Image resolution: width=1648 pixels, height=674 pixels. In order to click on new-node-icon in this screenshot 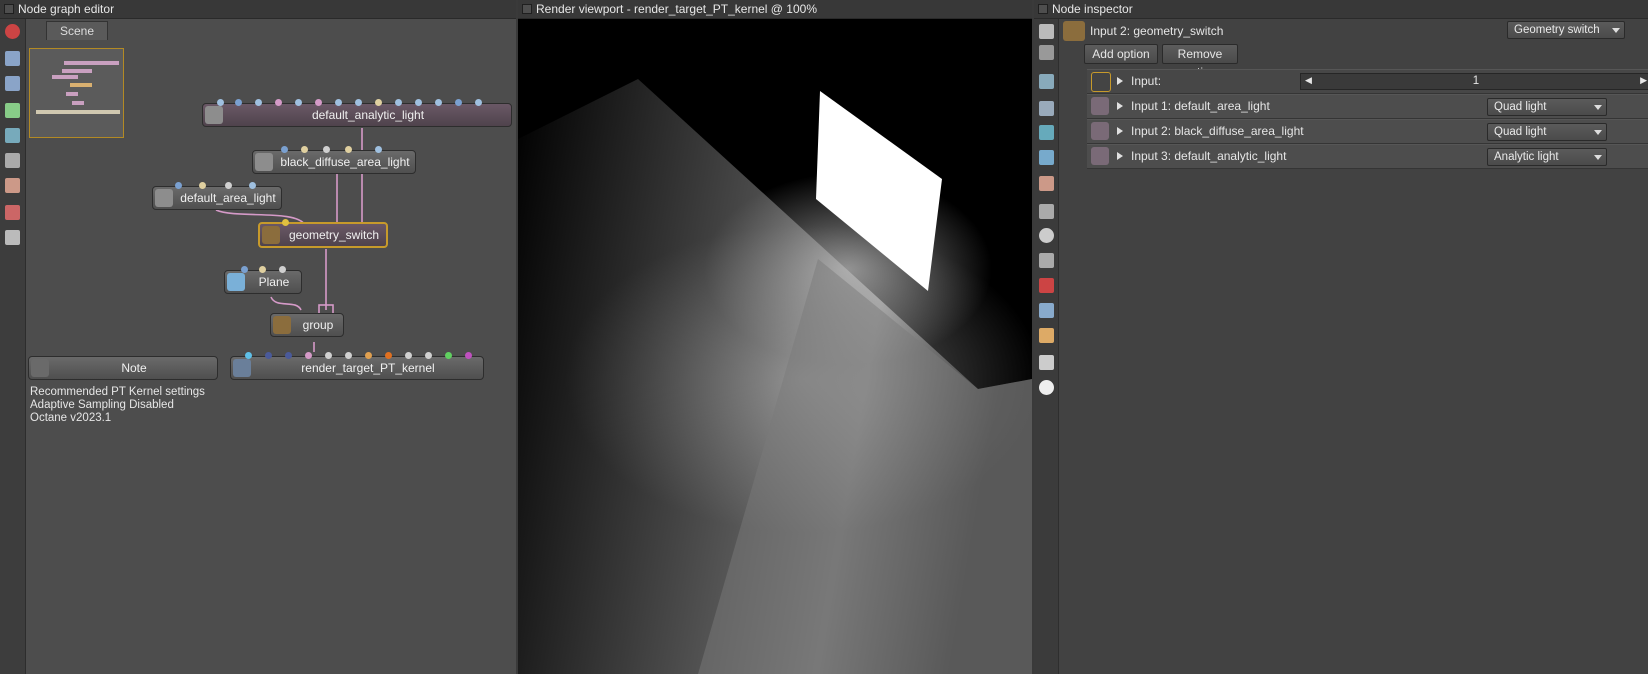, I will do `click(12, 110)`.